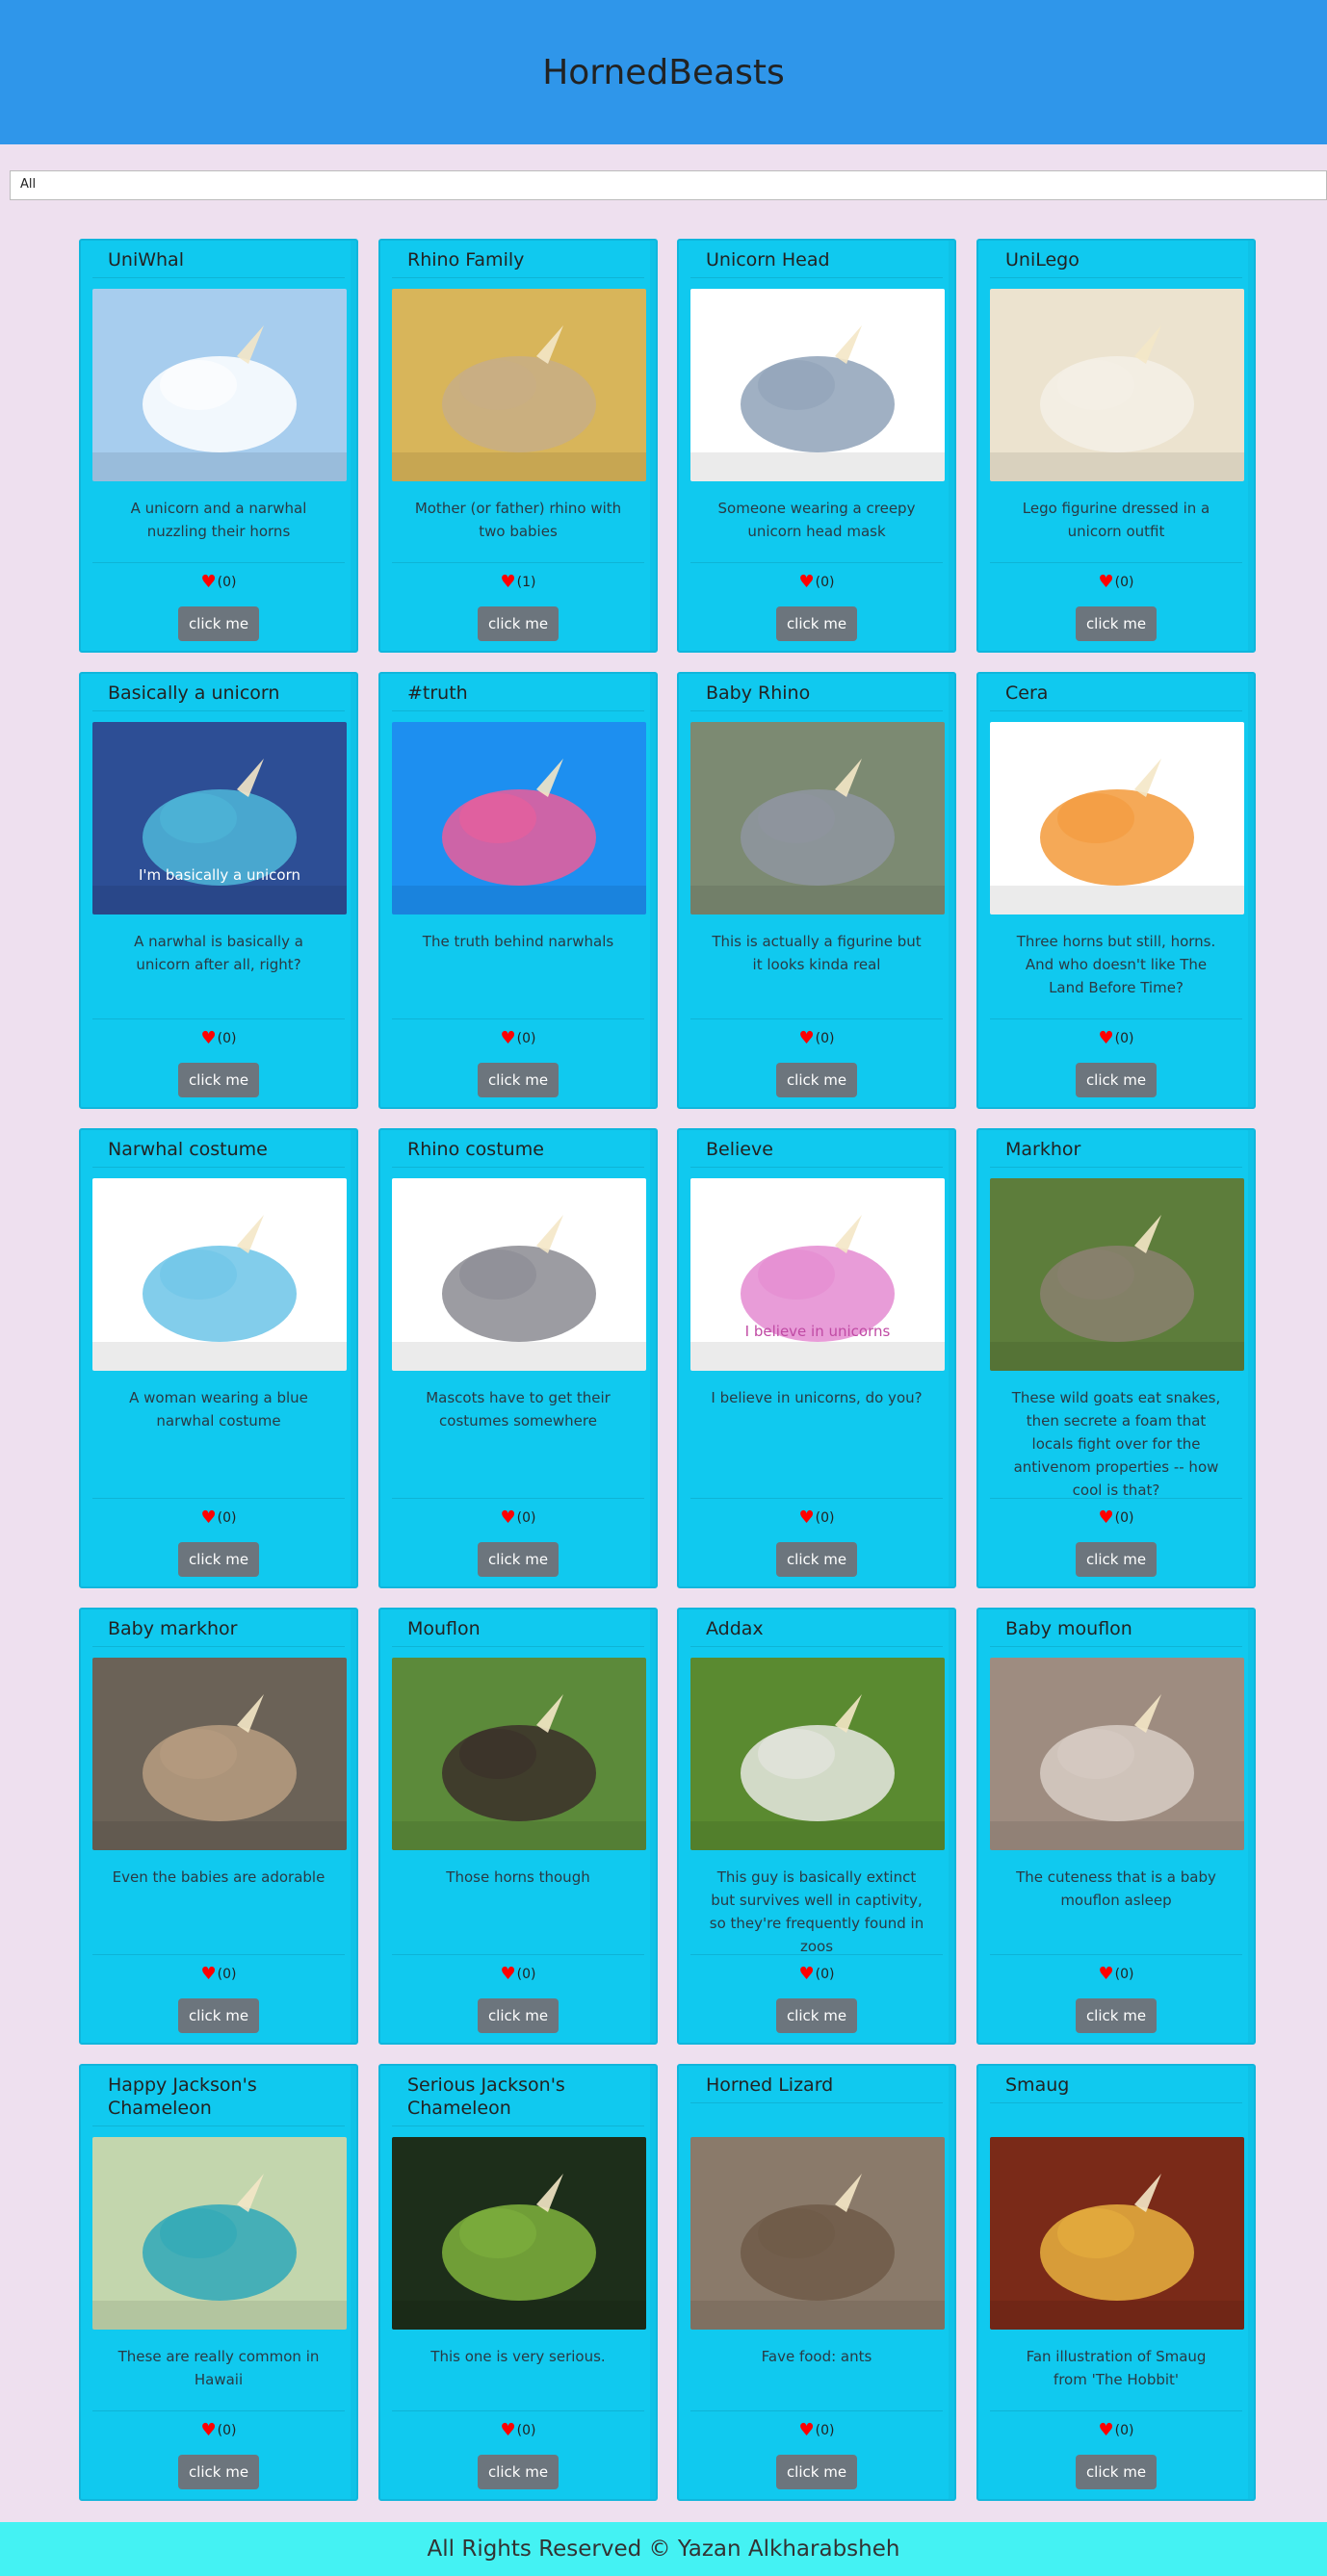 The width and height of the screenshot is (1327, 2576). What do you see at coordinates (518, 520) in the screenshot?
I see `card-description: Mother (or father) rhino with two babies` at bounding box center [518, 520].